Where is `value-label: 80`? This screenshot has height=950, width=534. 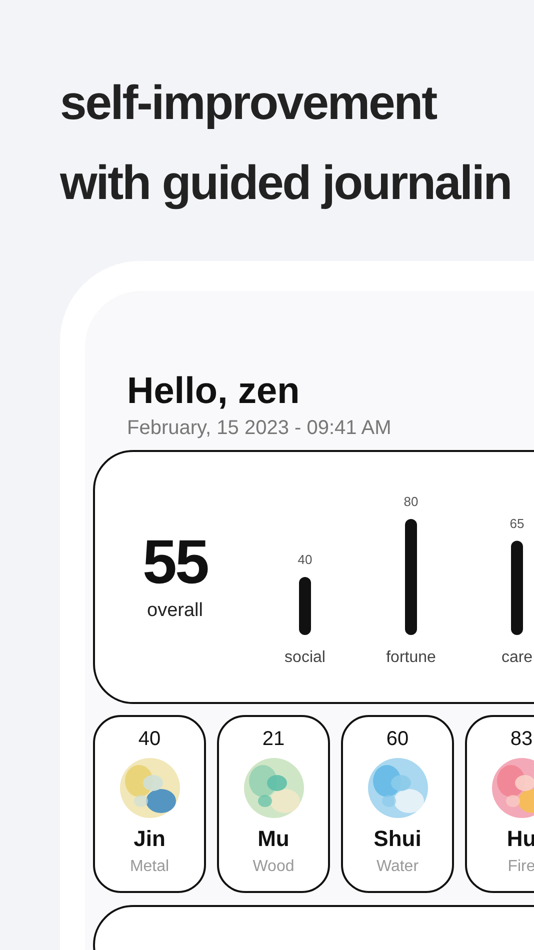 value-label: 80 is located at coordinates (411, 501).